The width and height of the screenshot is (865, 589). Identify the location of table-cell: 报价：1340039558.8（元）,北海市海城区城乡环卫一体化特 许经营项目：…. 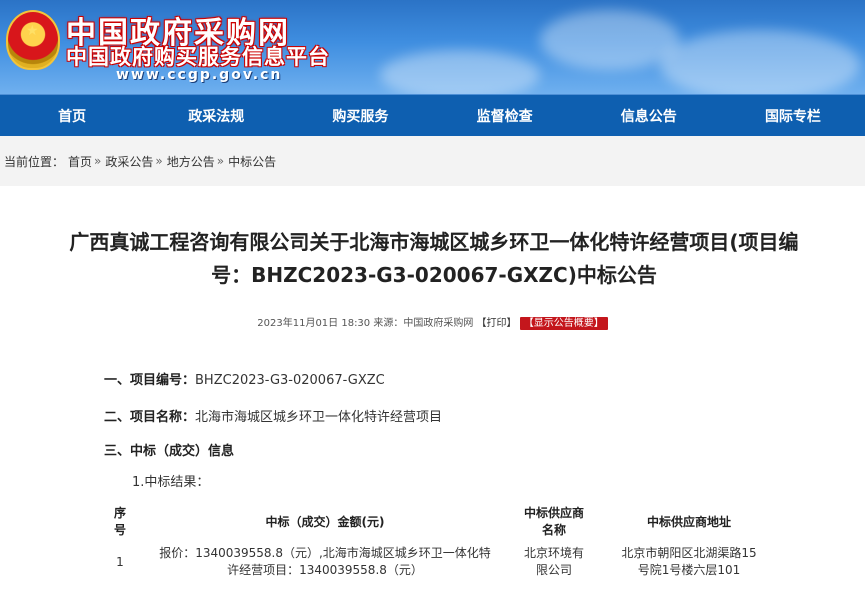
(325, 562).